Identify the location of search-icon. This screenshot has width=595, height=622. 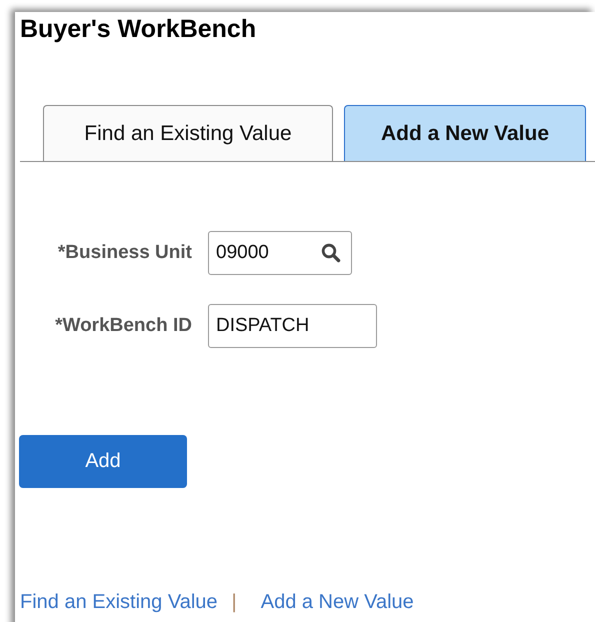
(331, 253).